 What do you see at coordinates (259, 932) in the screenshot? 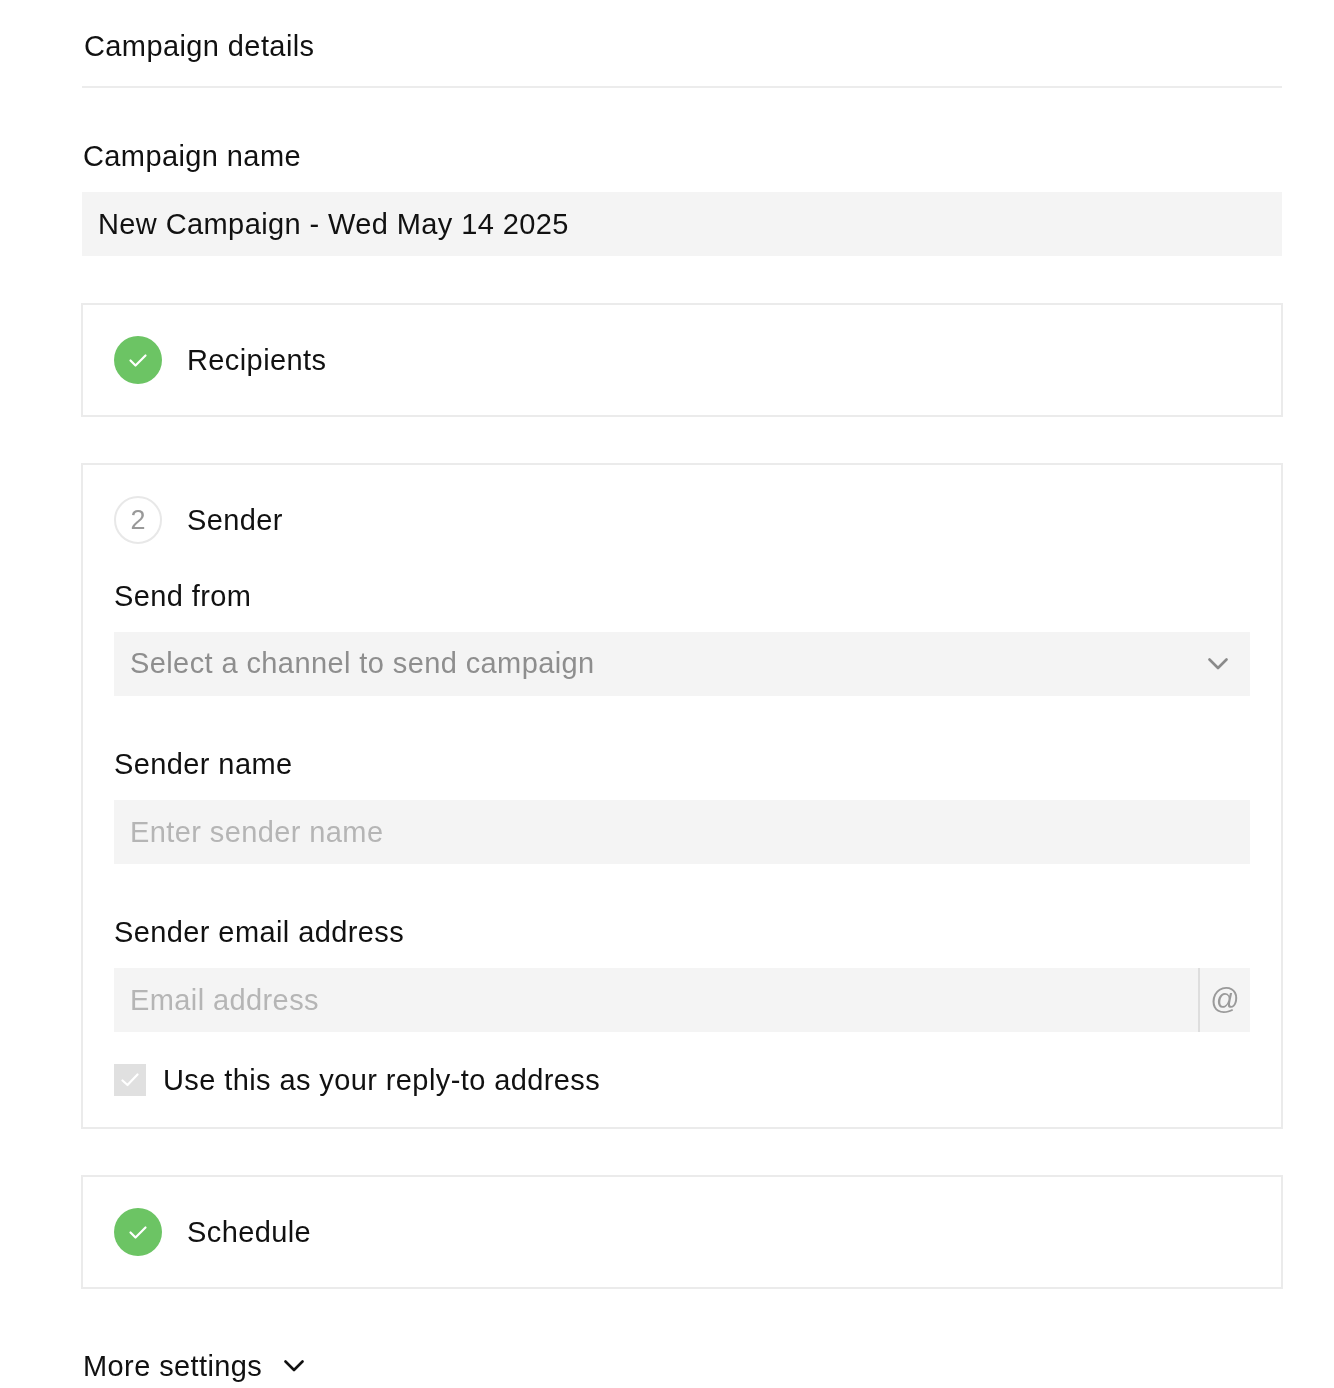
I see `field-label: Sender email address` at bounding box center [259, 932].